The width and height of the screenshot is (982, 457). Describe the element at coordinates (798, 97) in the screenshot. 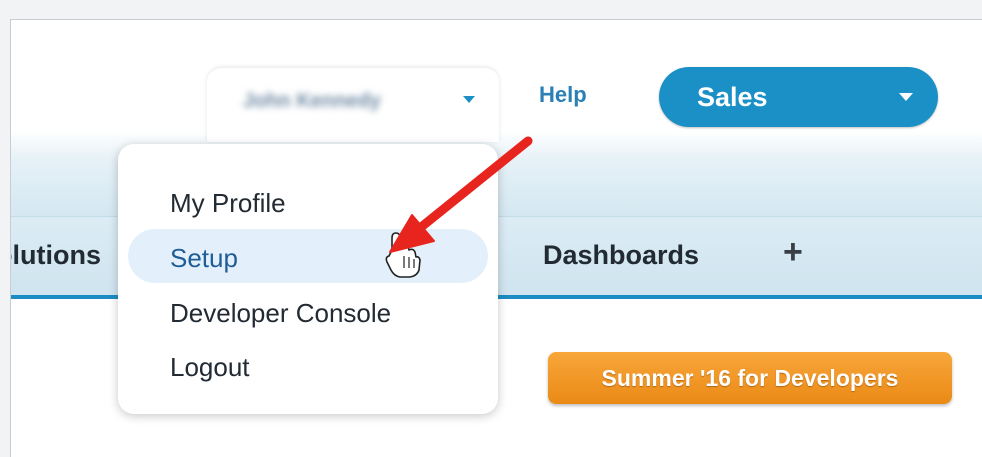

I see `app-switcher-button: Sales` at that location.